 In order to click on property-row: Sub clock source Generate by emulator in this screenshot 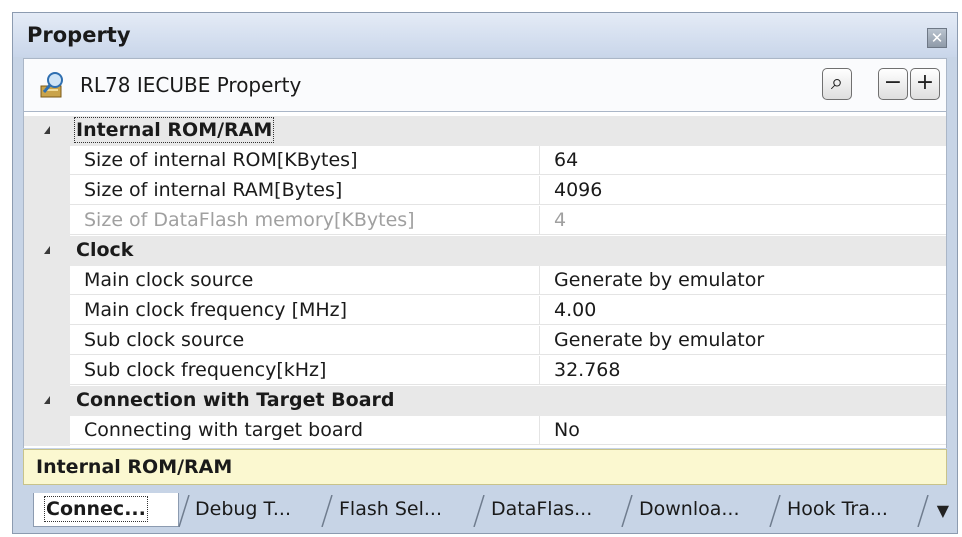, I will do `click(485, 341)`.